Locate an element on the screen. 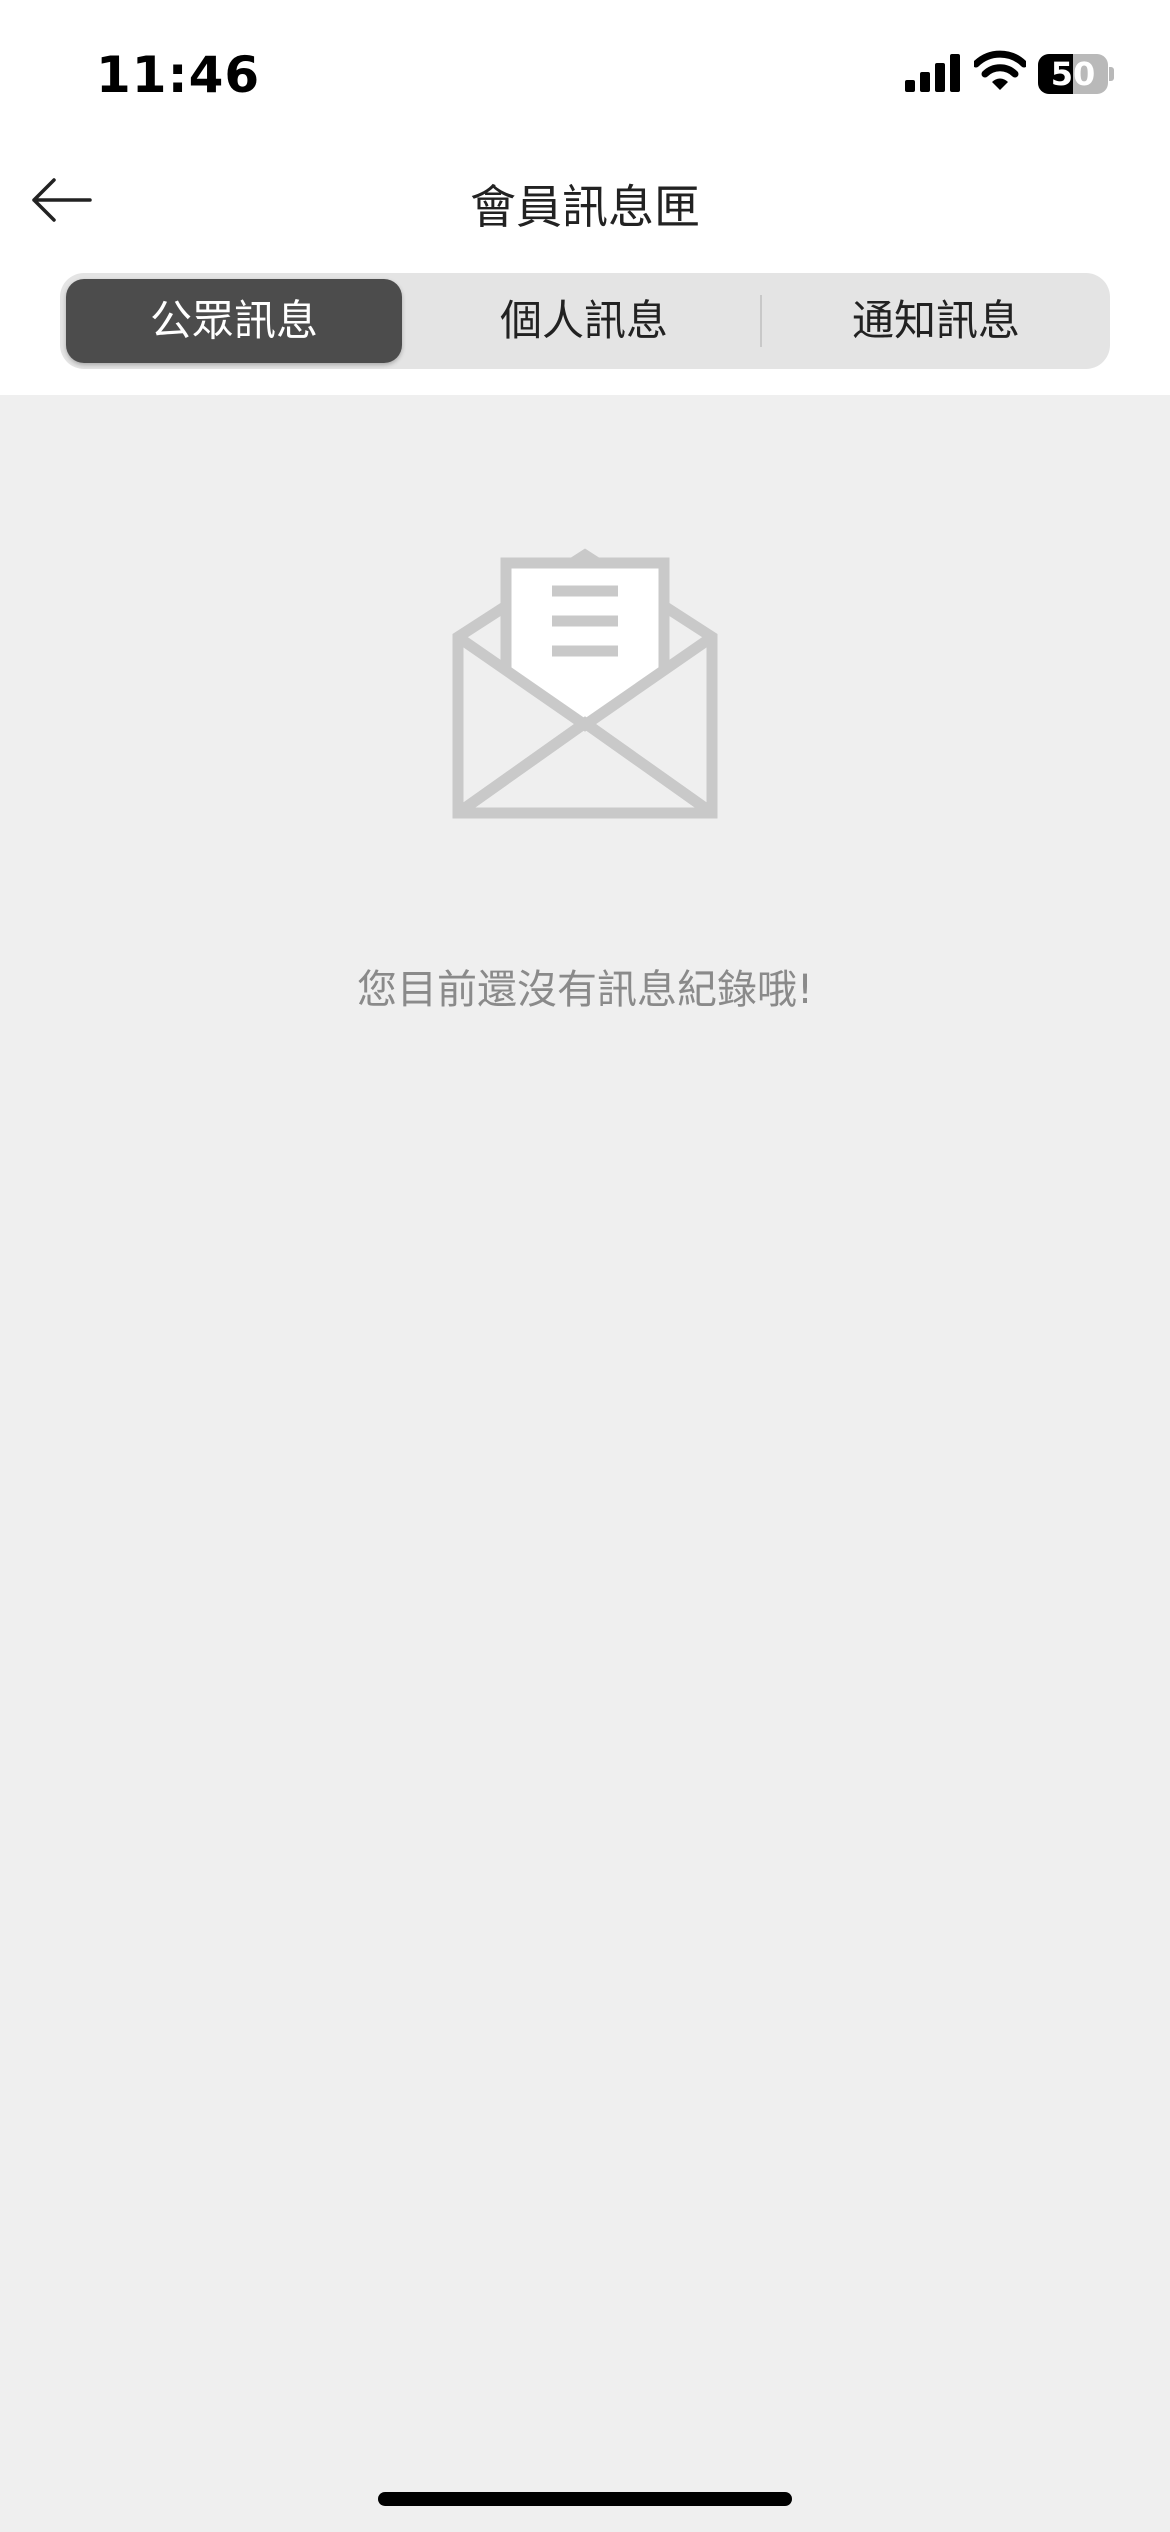 This screenshot has width=1170, height=2532. home-indicator is located at coordinates (585, 2499).